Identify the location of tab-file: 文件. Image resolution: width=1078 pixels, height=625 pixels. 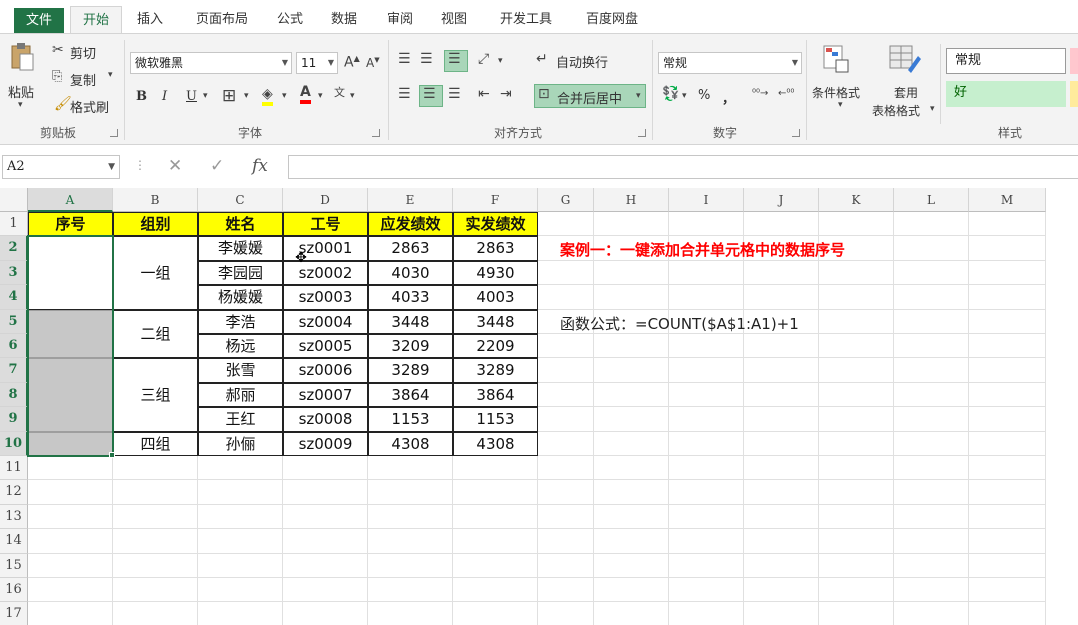
(39, 21).